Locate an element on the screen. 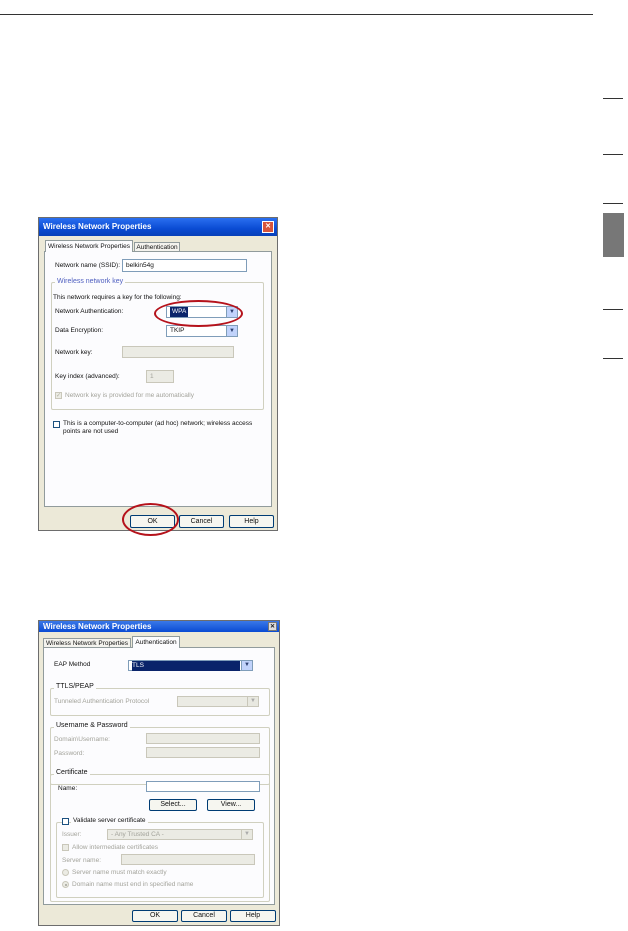  eap-method-select: TLS ▼ is located at coordinates (190, 665).